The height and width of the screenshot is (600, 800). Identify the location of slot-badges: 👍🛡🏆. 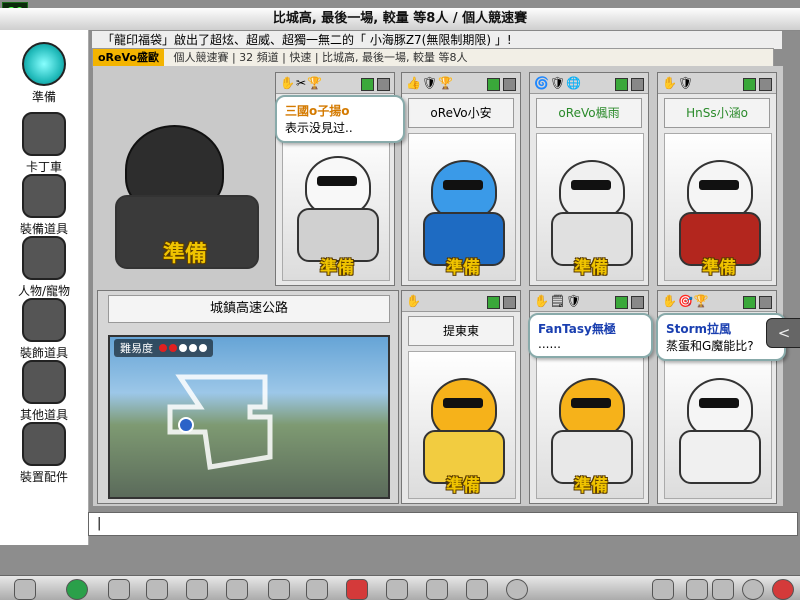
(461, 83).